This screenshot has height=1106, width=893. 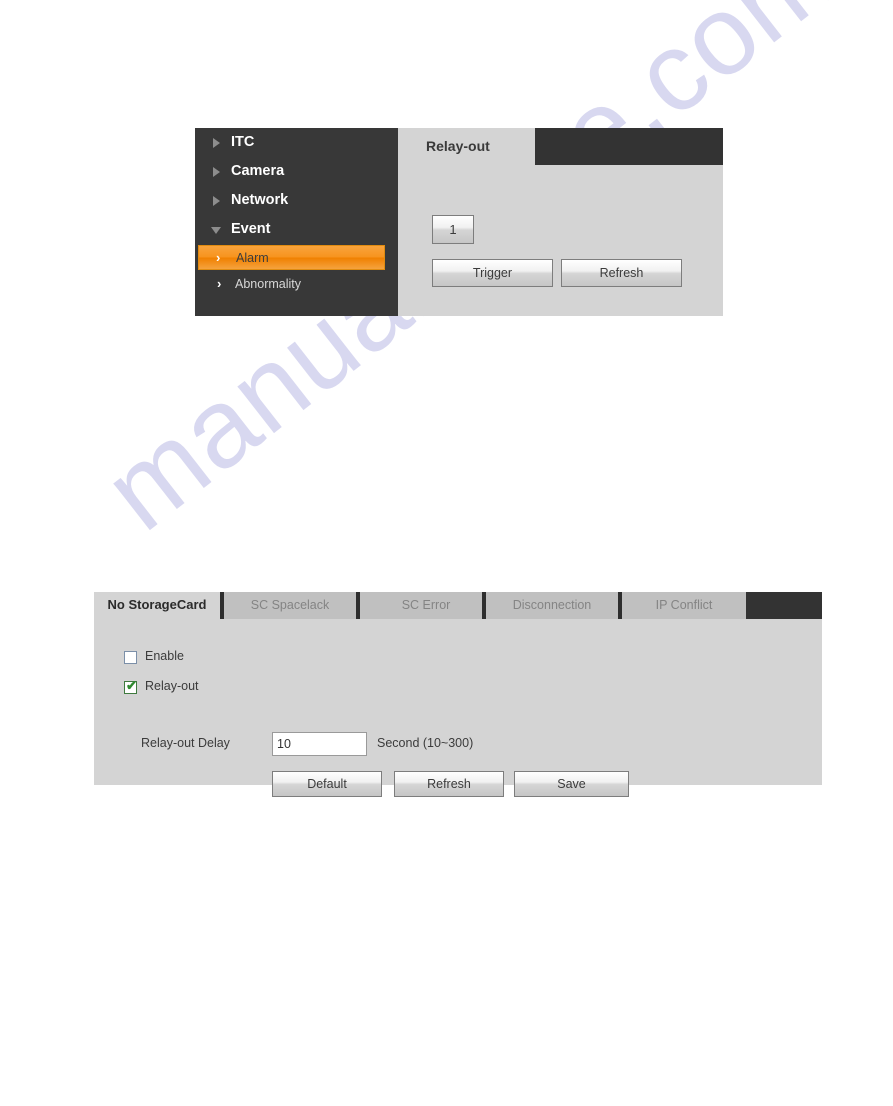 I want to click on sidebar-item-itc: ITC, so click(x=296, y=142).